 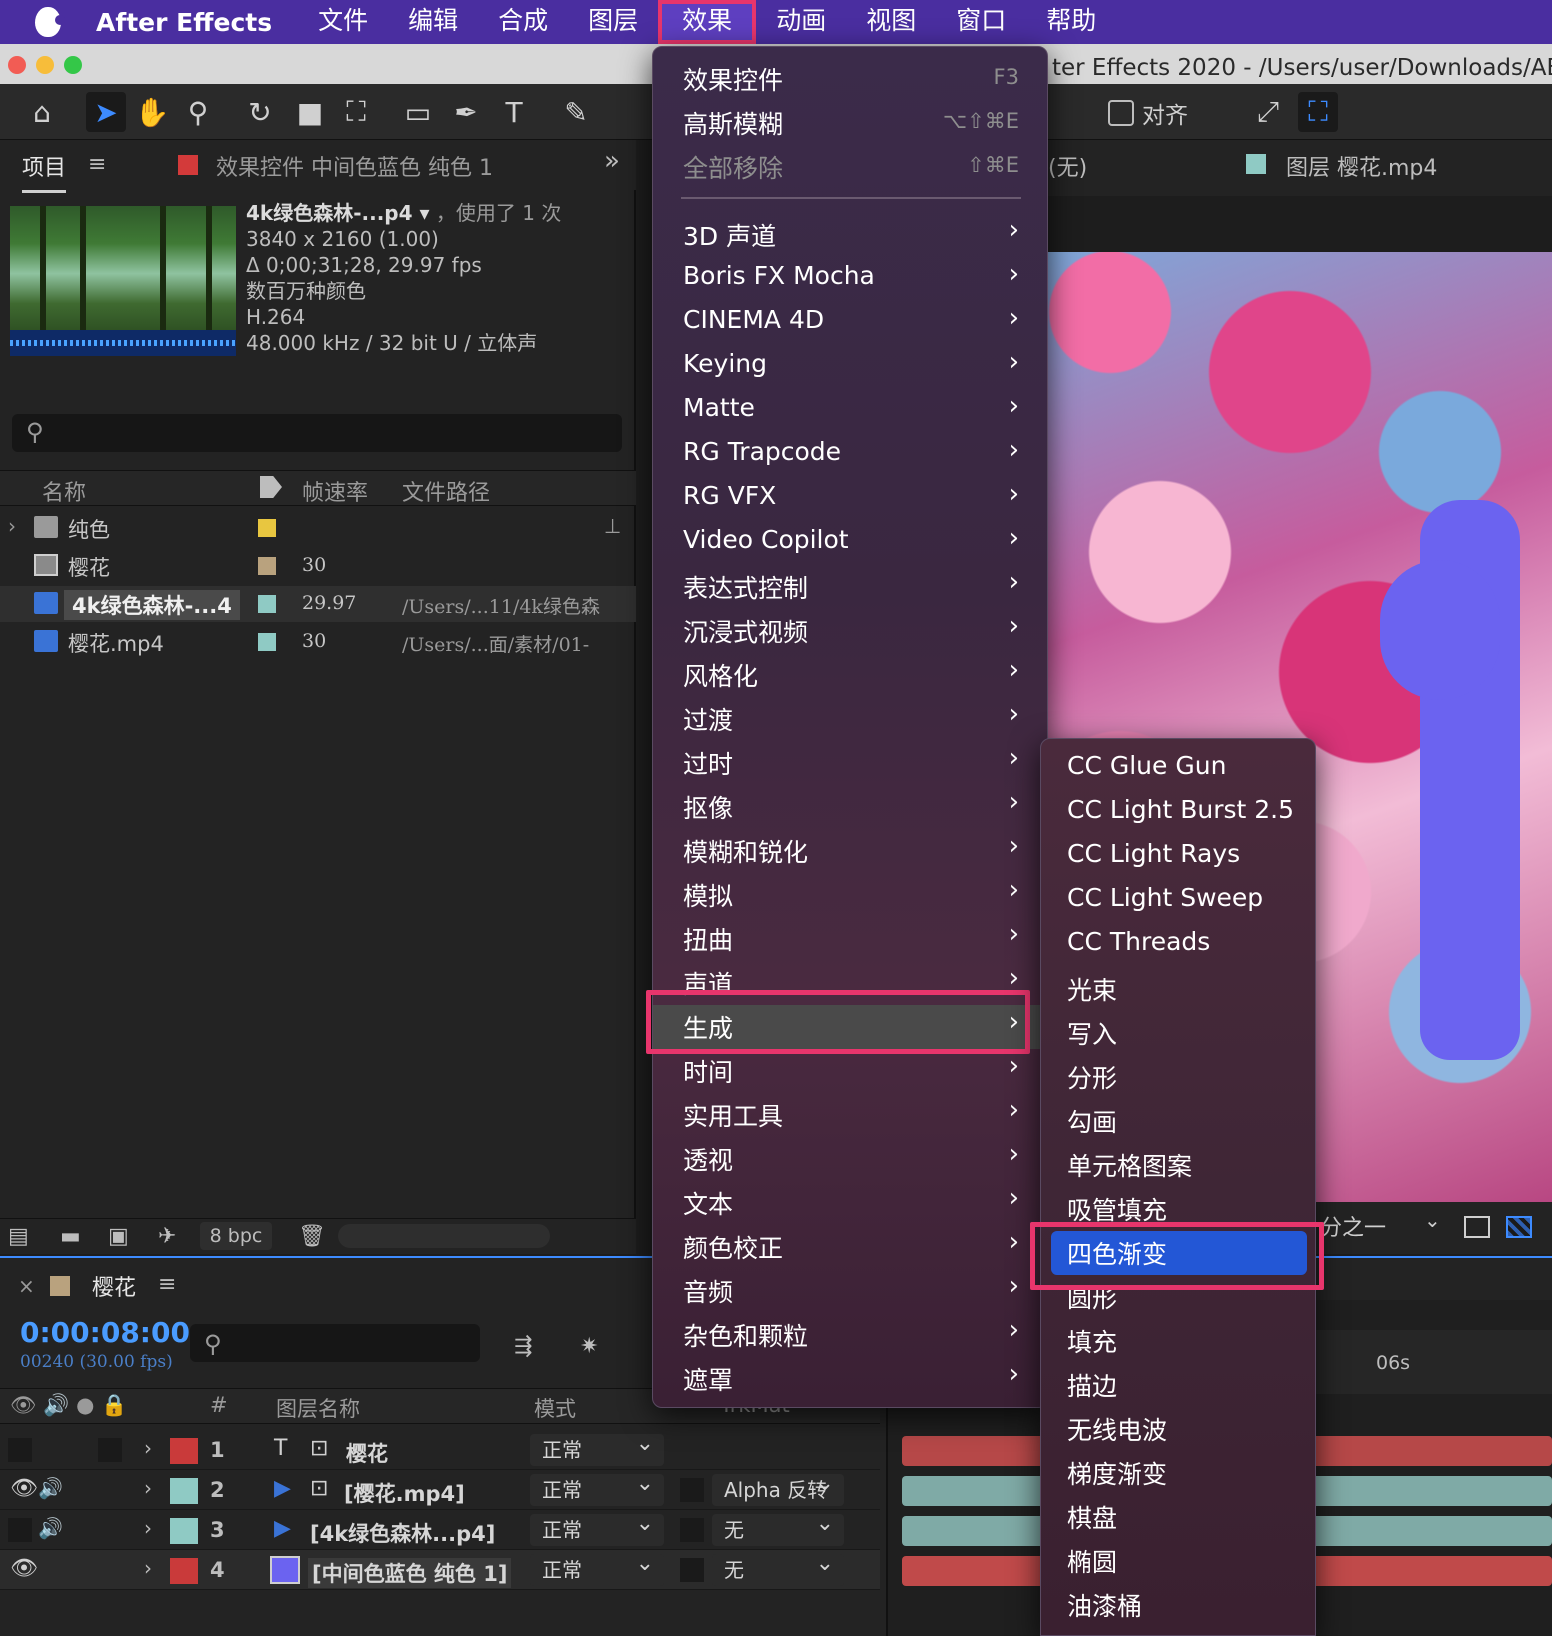 What do you see at coordinates (1179, 1121) in the screenshot?
I see `generate-submenu-item: 勾画` at bounding box center [1179, 1121].